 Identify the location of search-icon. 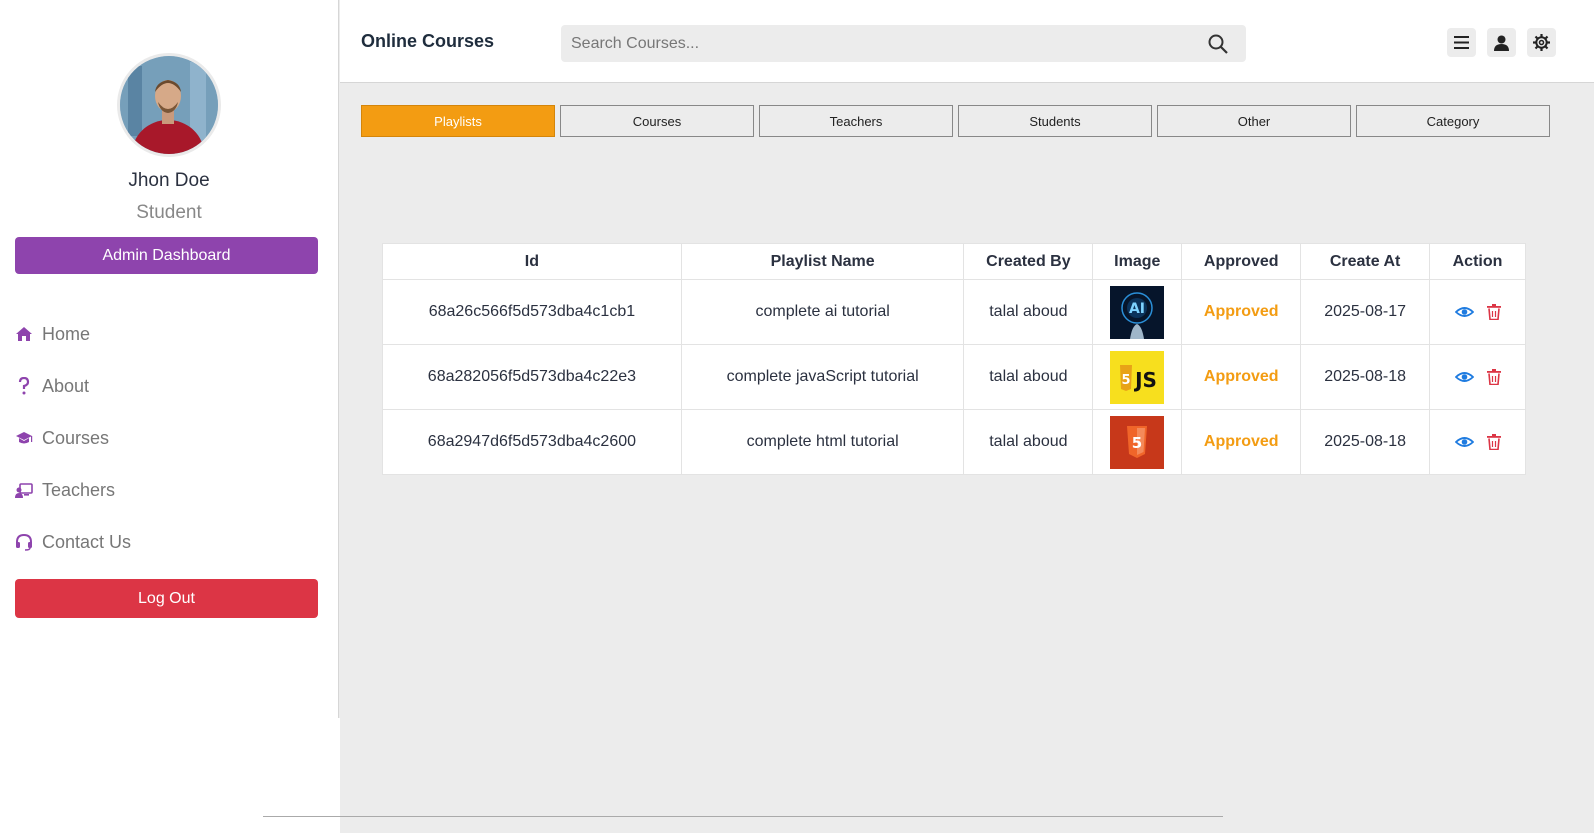
(1218, 43).